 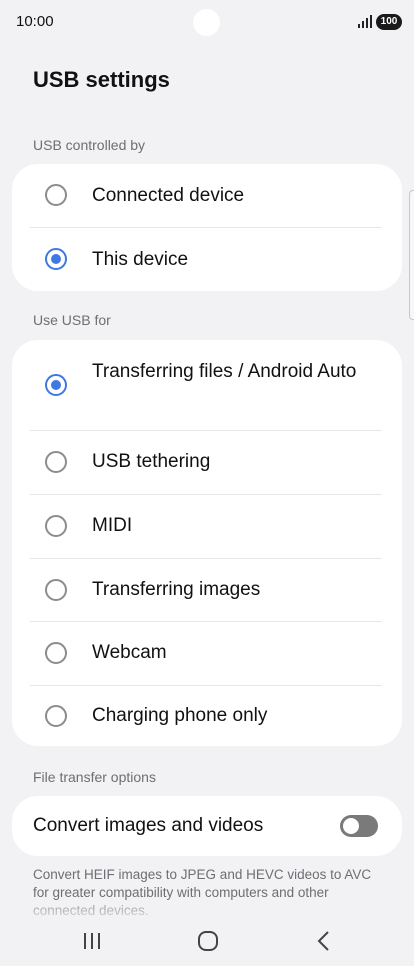 I want to click on radio-webcam, so click(x=56, y=653).